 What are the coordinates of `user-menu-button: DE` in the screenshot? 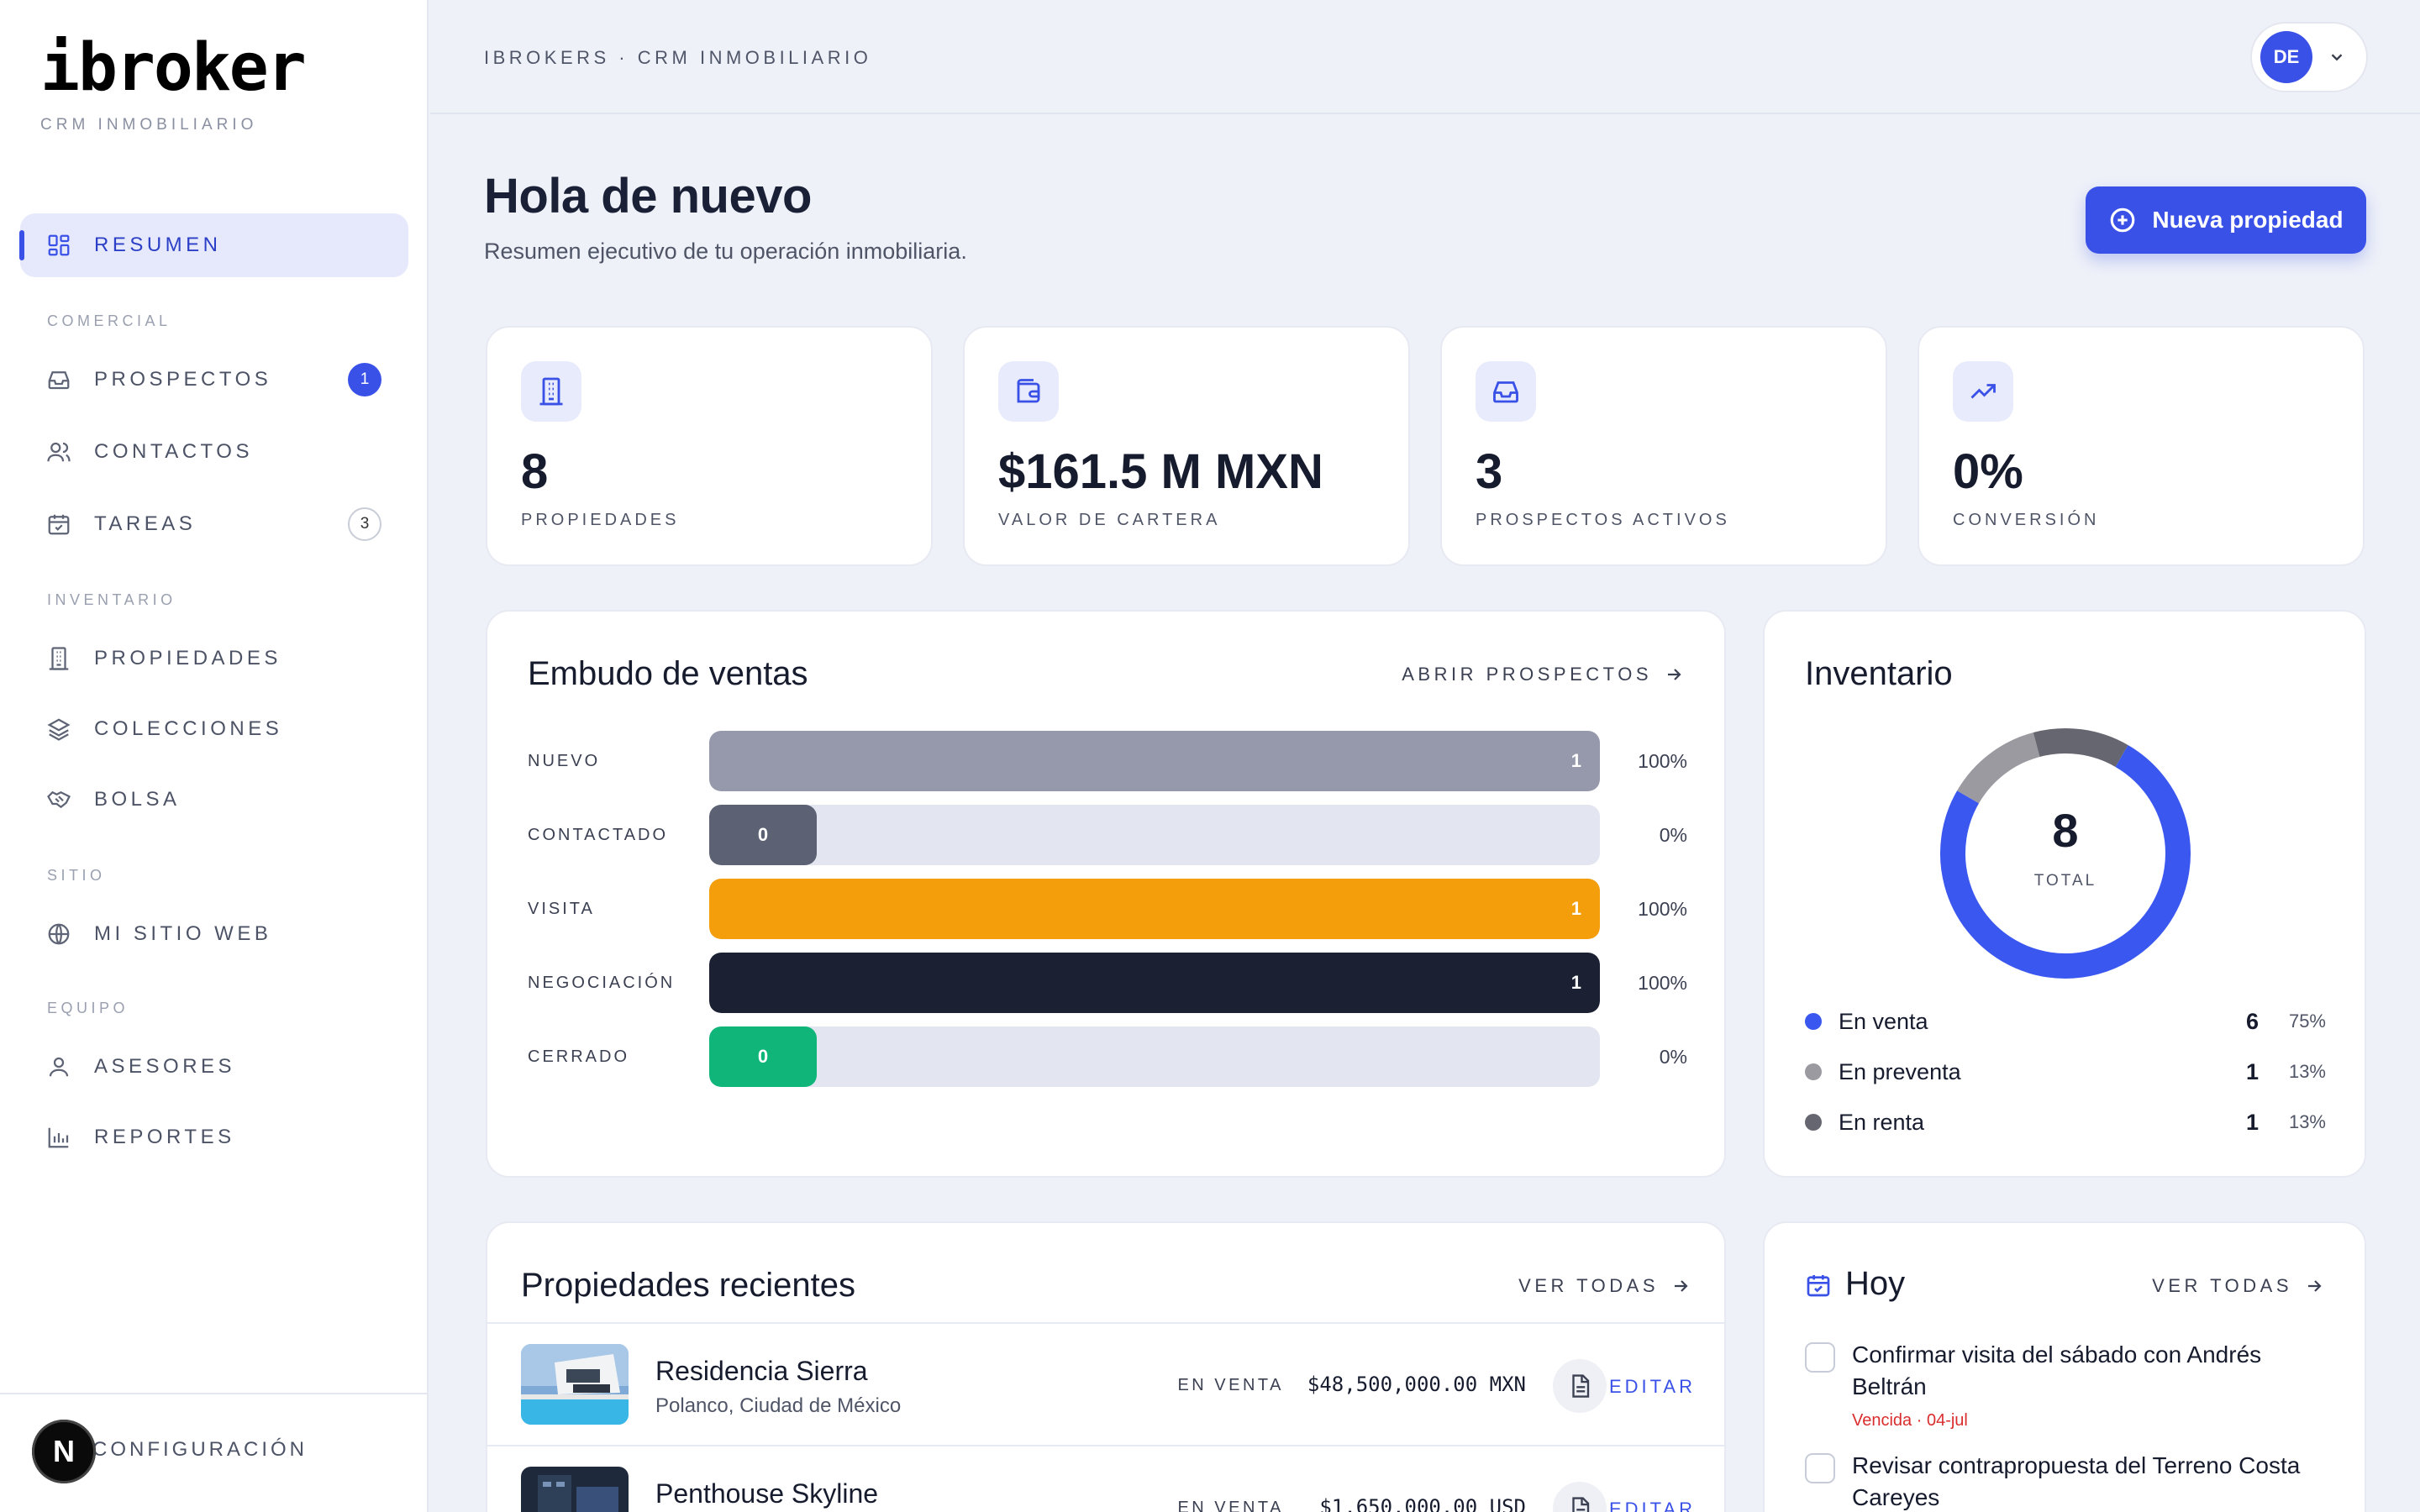 It's located at (2309, 57).